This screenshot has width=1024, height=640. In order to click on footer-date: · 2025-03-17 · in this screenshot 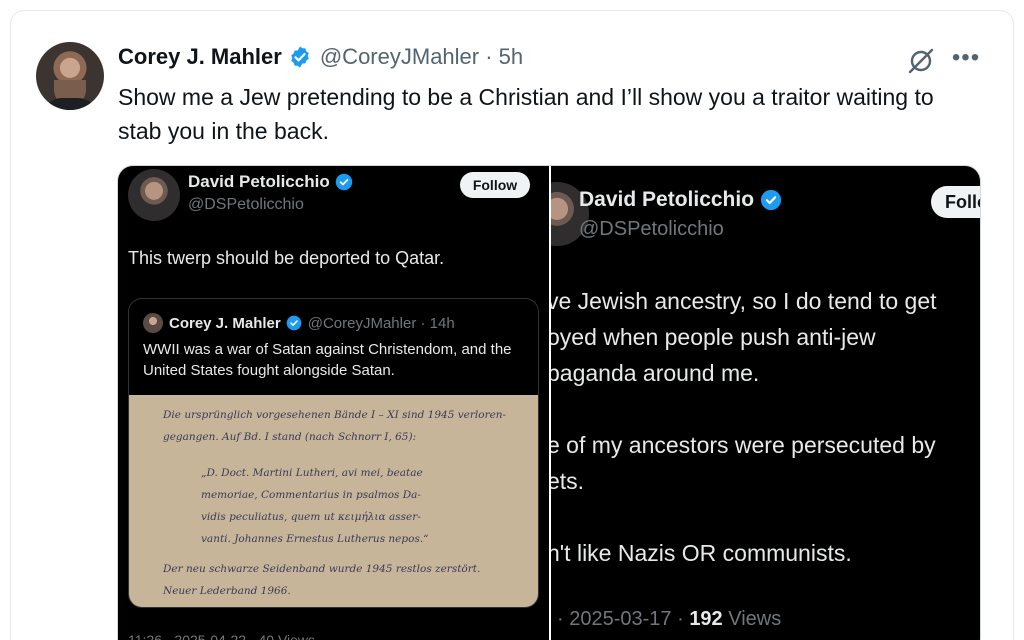, I will do `click(620, 619)`.